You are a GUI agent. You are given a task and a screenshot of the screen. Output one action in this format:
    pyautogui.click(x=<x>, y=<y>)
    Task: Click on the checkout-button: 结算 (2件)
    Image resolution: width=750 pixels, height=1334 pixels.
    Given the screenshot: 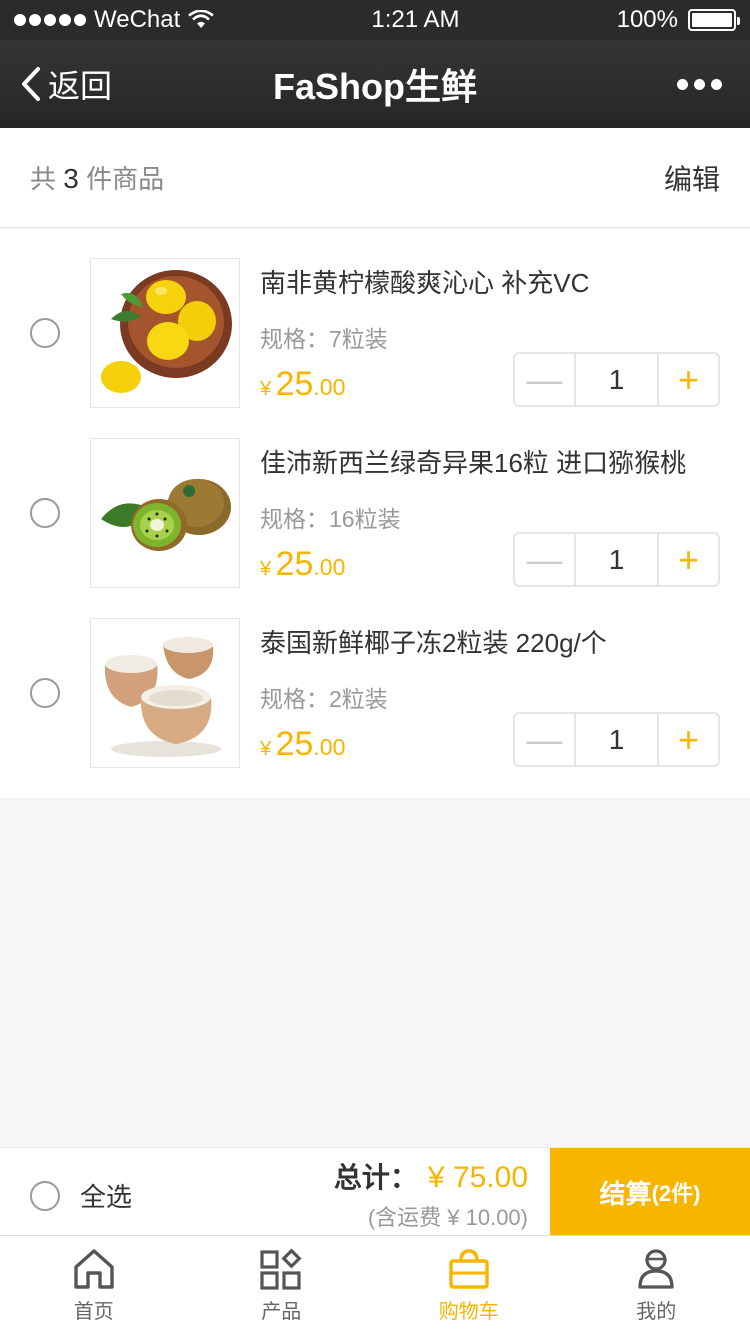 What is the action you would take?
    pyautogui.click(x=650, y=1192)
    